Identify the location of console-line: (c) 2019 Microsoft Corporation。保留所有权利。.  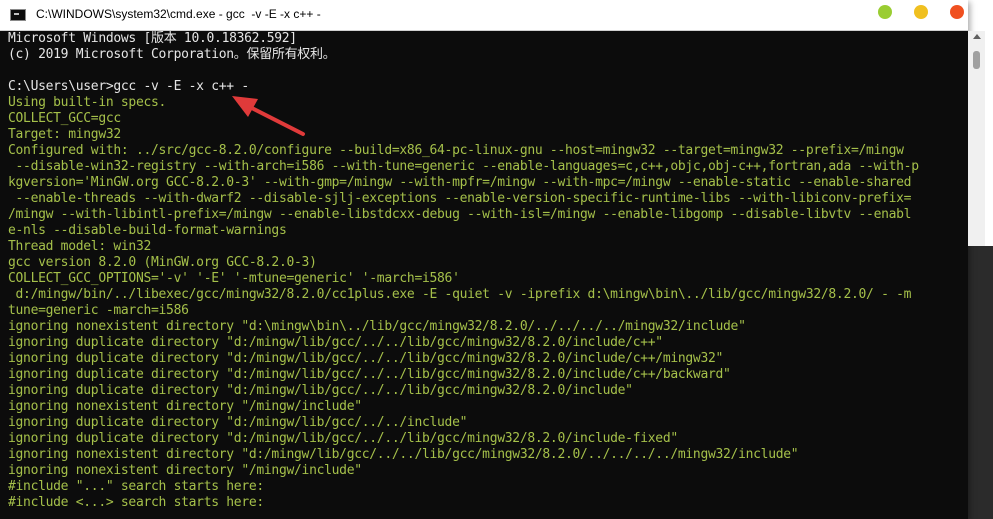
(172, 54).